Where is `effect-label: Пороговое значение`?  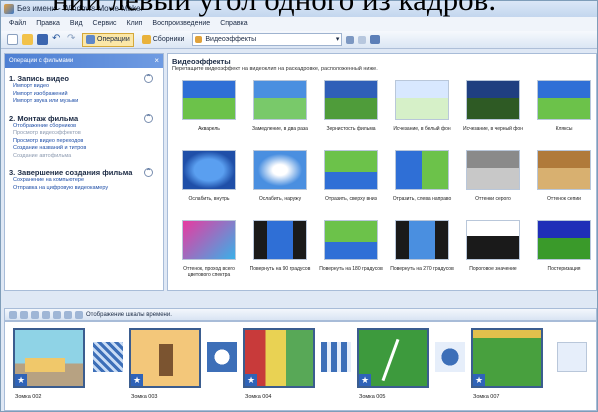
effect-label: Пороговое значение is located at coordinates (493, 269).